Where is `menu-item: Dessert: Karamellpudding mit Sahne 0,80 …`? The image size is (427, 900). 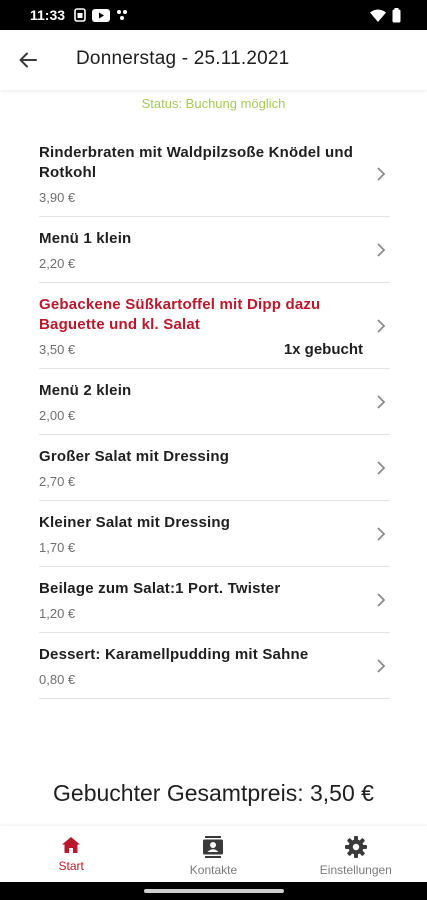 menu-item: Dessert: Karamellpudding mit Sahne 0,80 … is located at coordinates (214, 666).